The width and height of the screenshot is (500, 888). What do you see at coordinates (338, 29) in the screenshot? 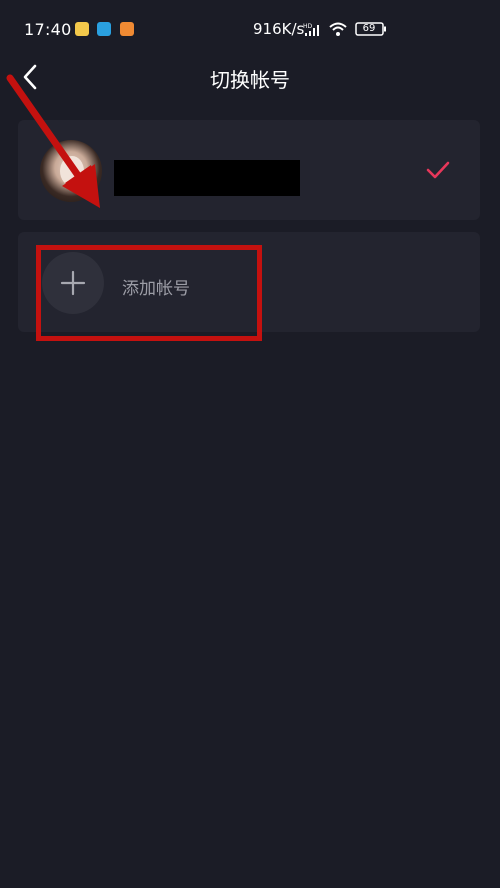
I see `wifi-icon` at bounding box center [338, 29].